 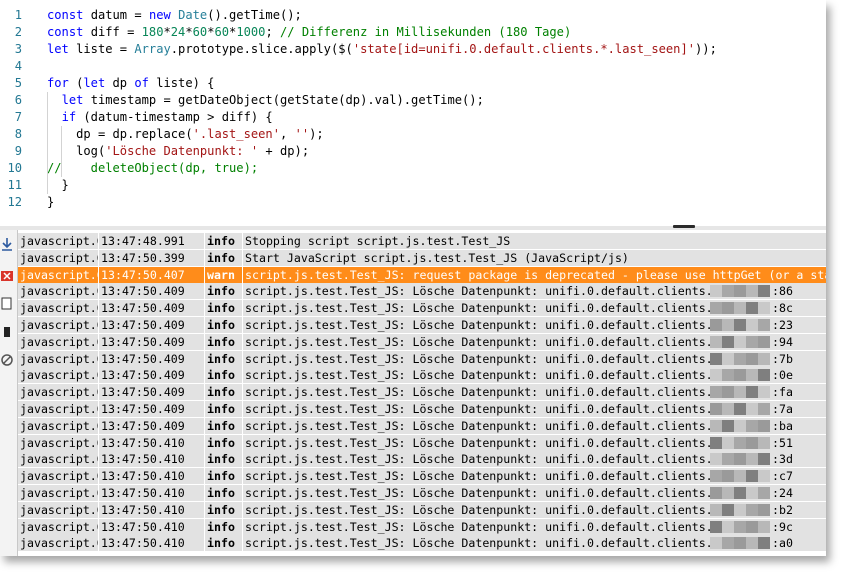 What do you see at coordinates (413, 151) in the screenshot?
I see `code-line: 9 log('Lösche Datenpunkt: ' + dp);` at bounding box center [413, 151].